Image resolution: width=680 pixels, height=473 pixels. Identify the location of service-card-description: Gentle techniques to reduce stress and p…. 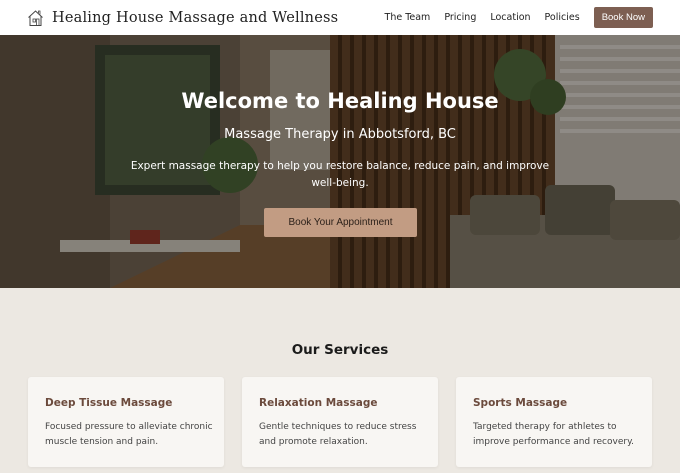
(338, 434).